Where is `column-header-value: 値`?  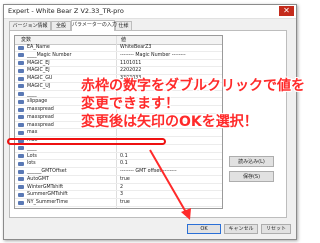
column-header-value: 値 is located at coordinates (123, 40).